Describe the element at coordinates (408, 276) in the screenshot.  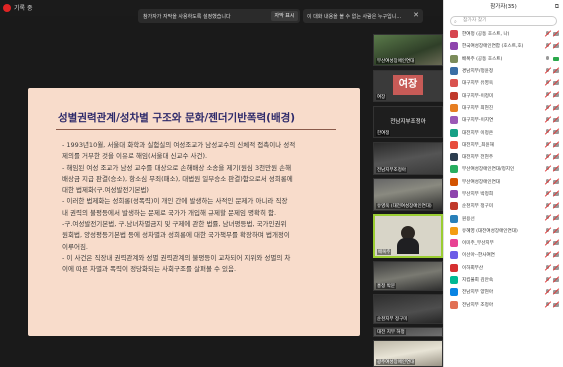
I see `video-tile: 홍정 박문` at that location.